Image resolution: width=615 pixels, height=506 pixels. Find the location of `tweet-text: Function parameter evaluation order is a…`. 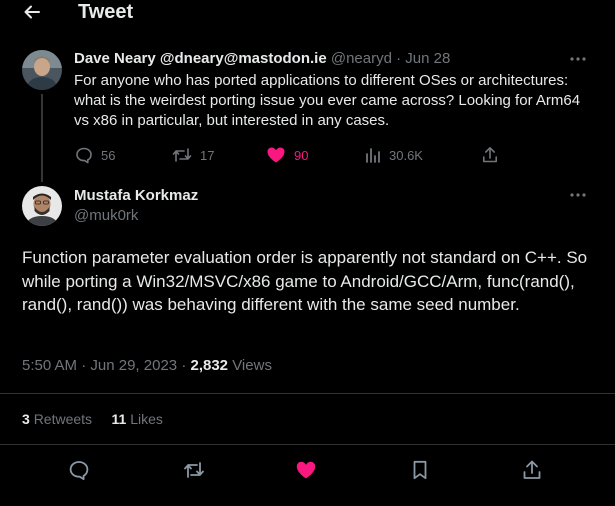

tweet-text: Function parameter evaluation order is a… is located at coordinates (305, 281).